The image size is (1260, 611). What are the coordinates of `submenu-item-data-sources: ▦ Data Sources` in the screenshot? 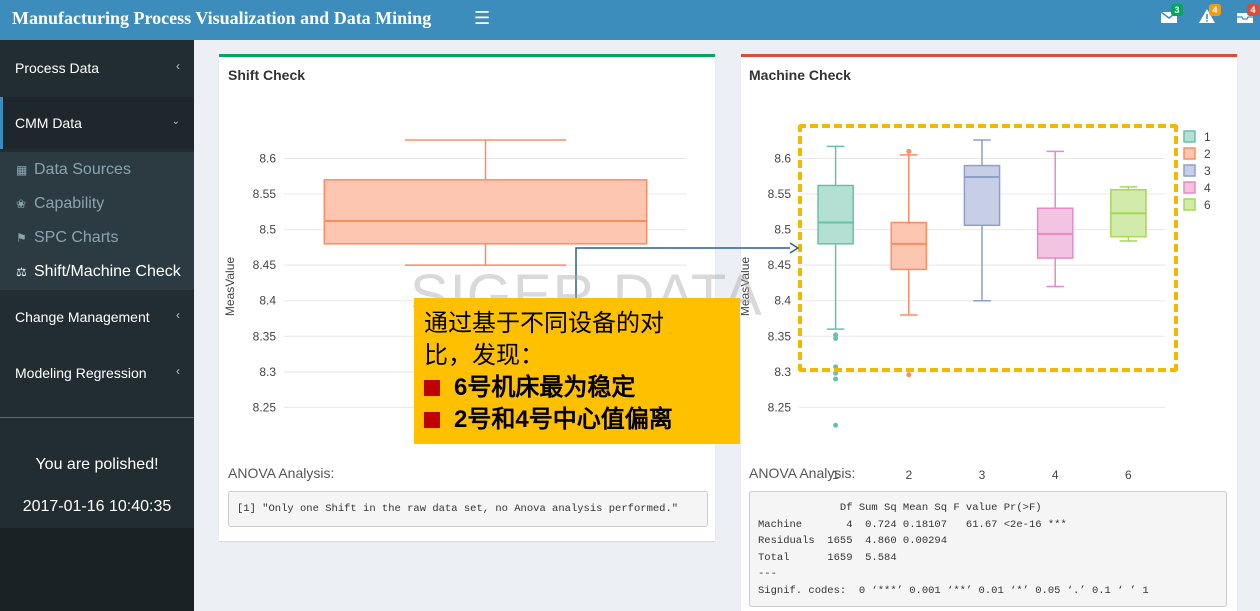 It's located at (73, 170).